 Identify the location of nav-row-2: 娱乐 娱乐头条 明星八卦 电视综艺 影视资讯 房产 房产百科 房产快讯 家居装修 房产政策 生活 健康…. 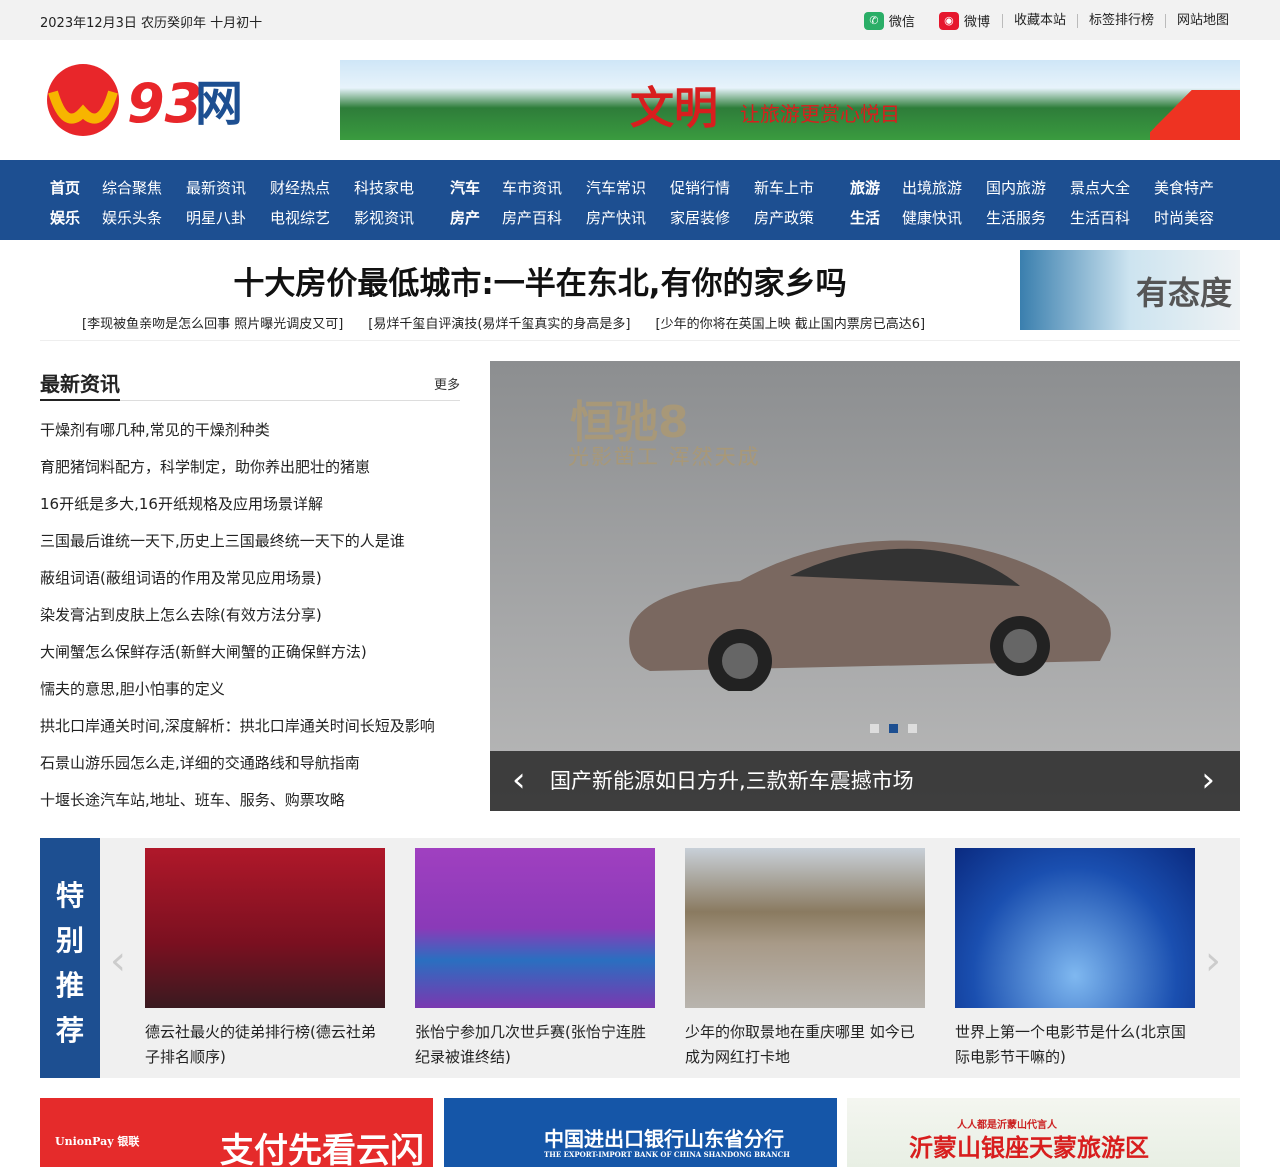
(644, 217).